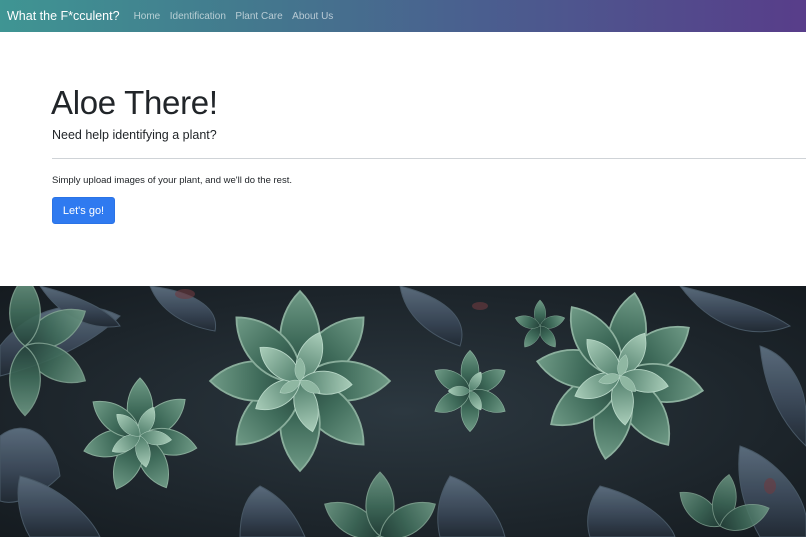 Image resolution: width=806 pixels, height=537 pixels. What do you see at coordinates (429, 158) in the screenshot?
I see `hero-divider` at bounding box center [429, 158].